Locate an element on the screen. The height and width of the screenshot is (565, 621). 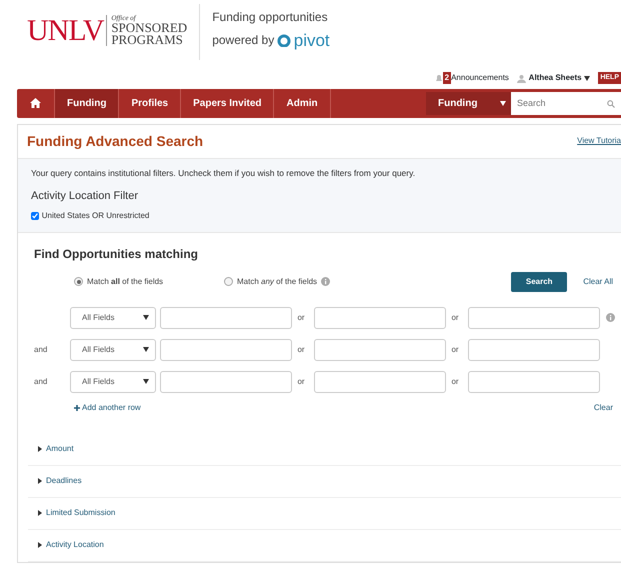
scope-dropdown: Funding is located at coordinates (468, 103).